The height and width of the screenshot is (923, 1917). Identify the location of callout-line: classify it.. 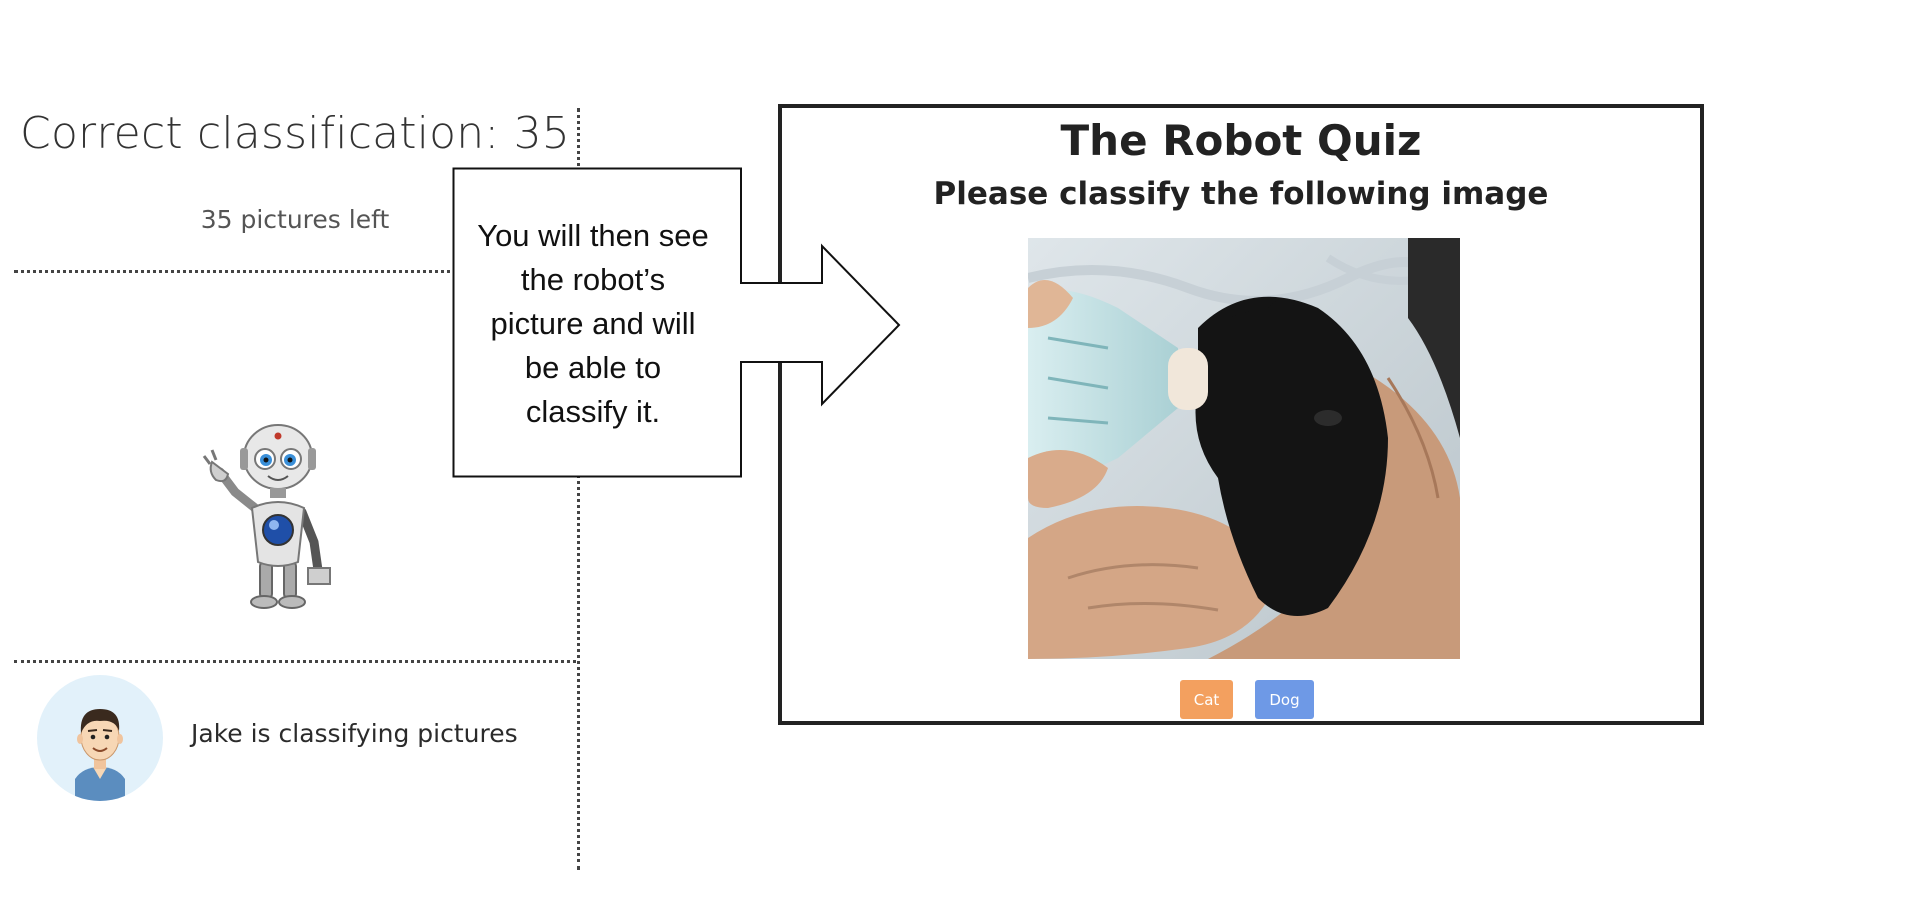
(593, 411).